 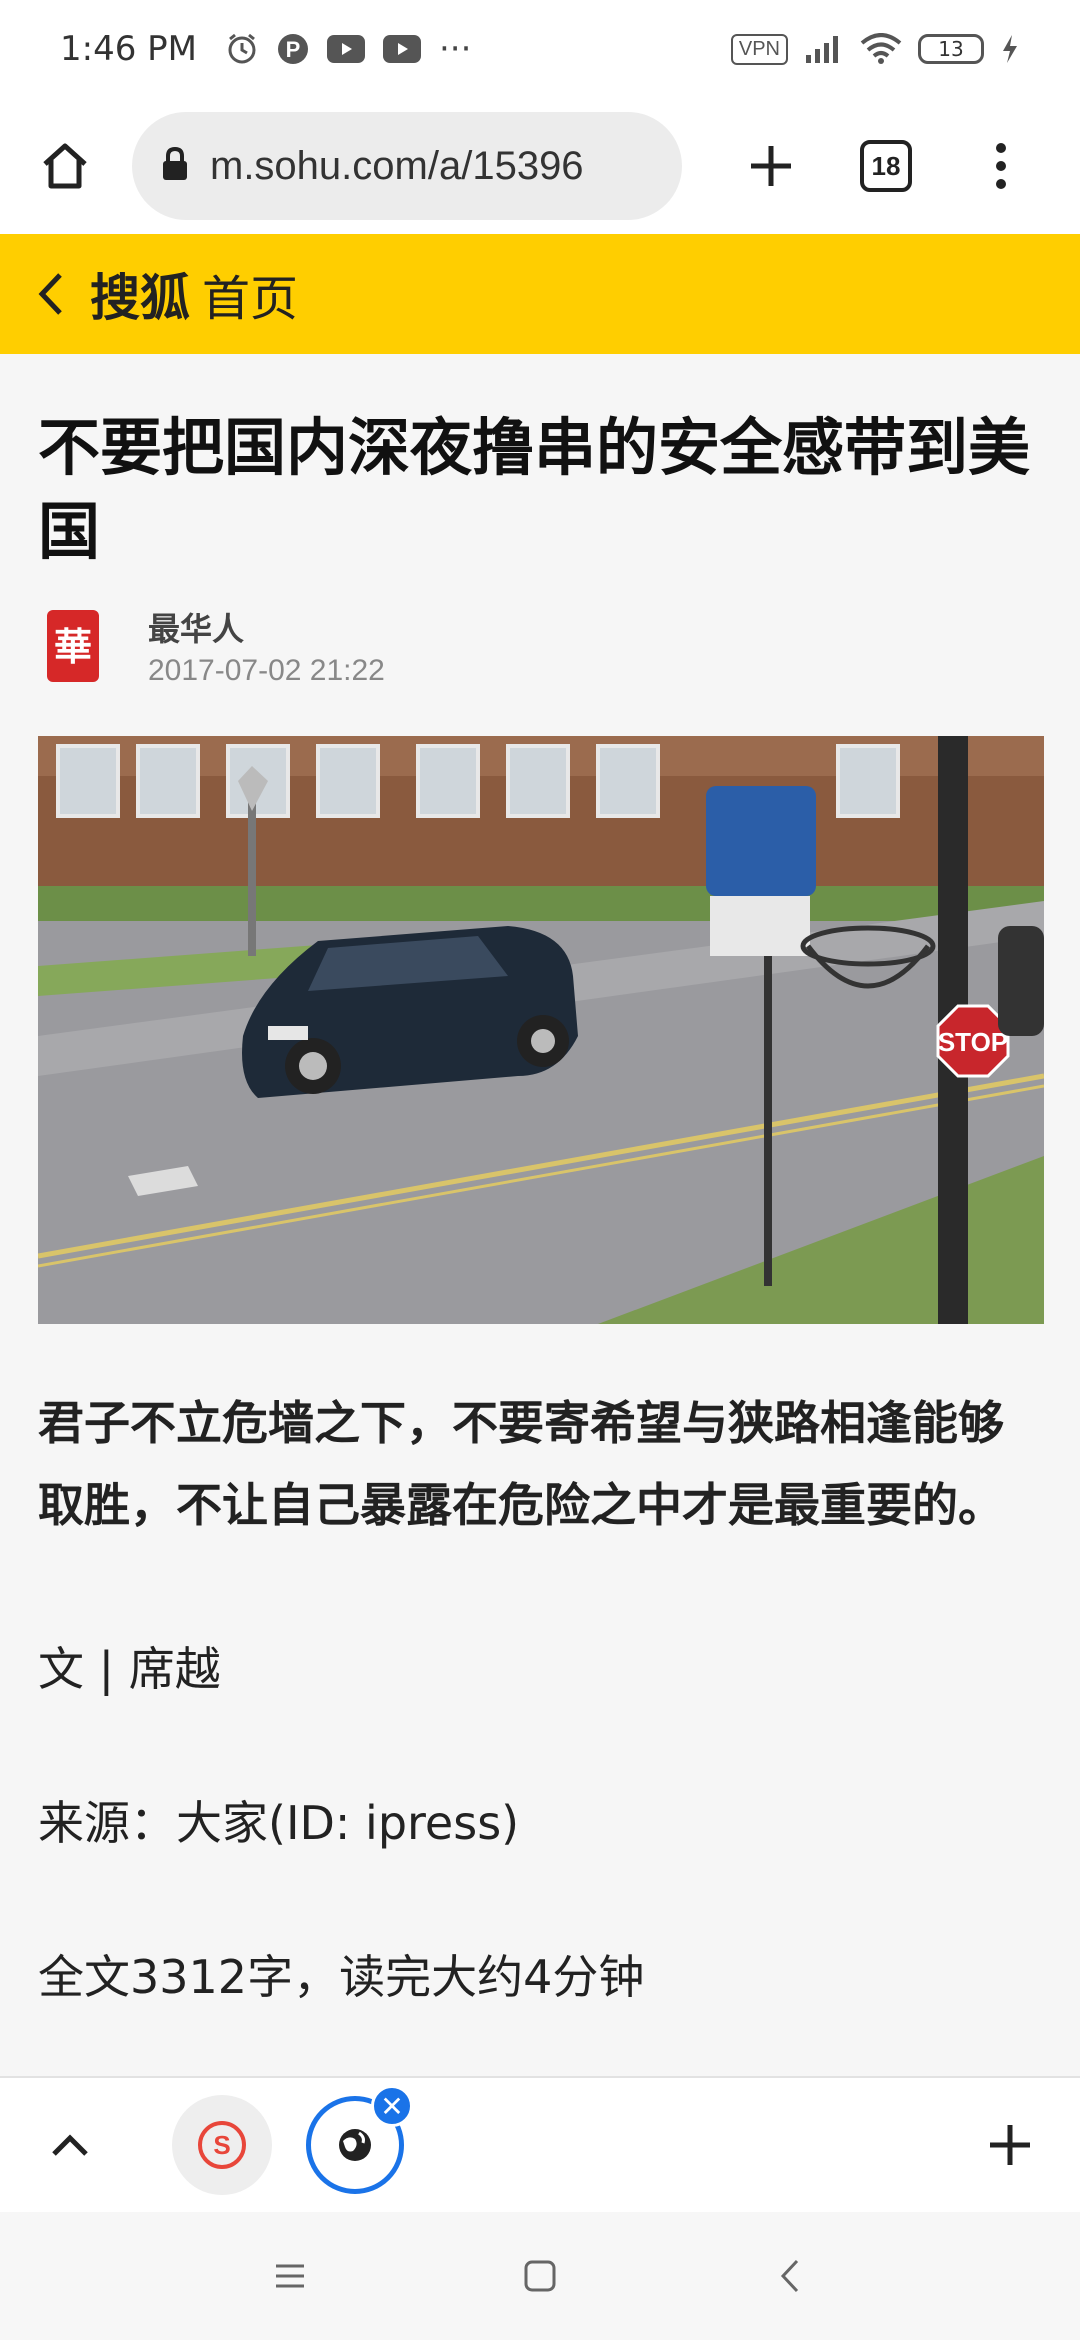 I want to click on signal-icon, so click(x=824, y=49).